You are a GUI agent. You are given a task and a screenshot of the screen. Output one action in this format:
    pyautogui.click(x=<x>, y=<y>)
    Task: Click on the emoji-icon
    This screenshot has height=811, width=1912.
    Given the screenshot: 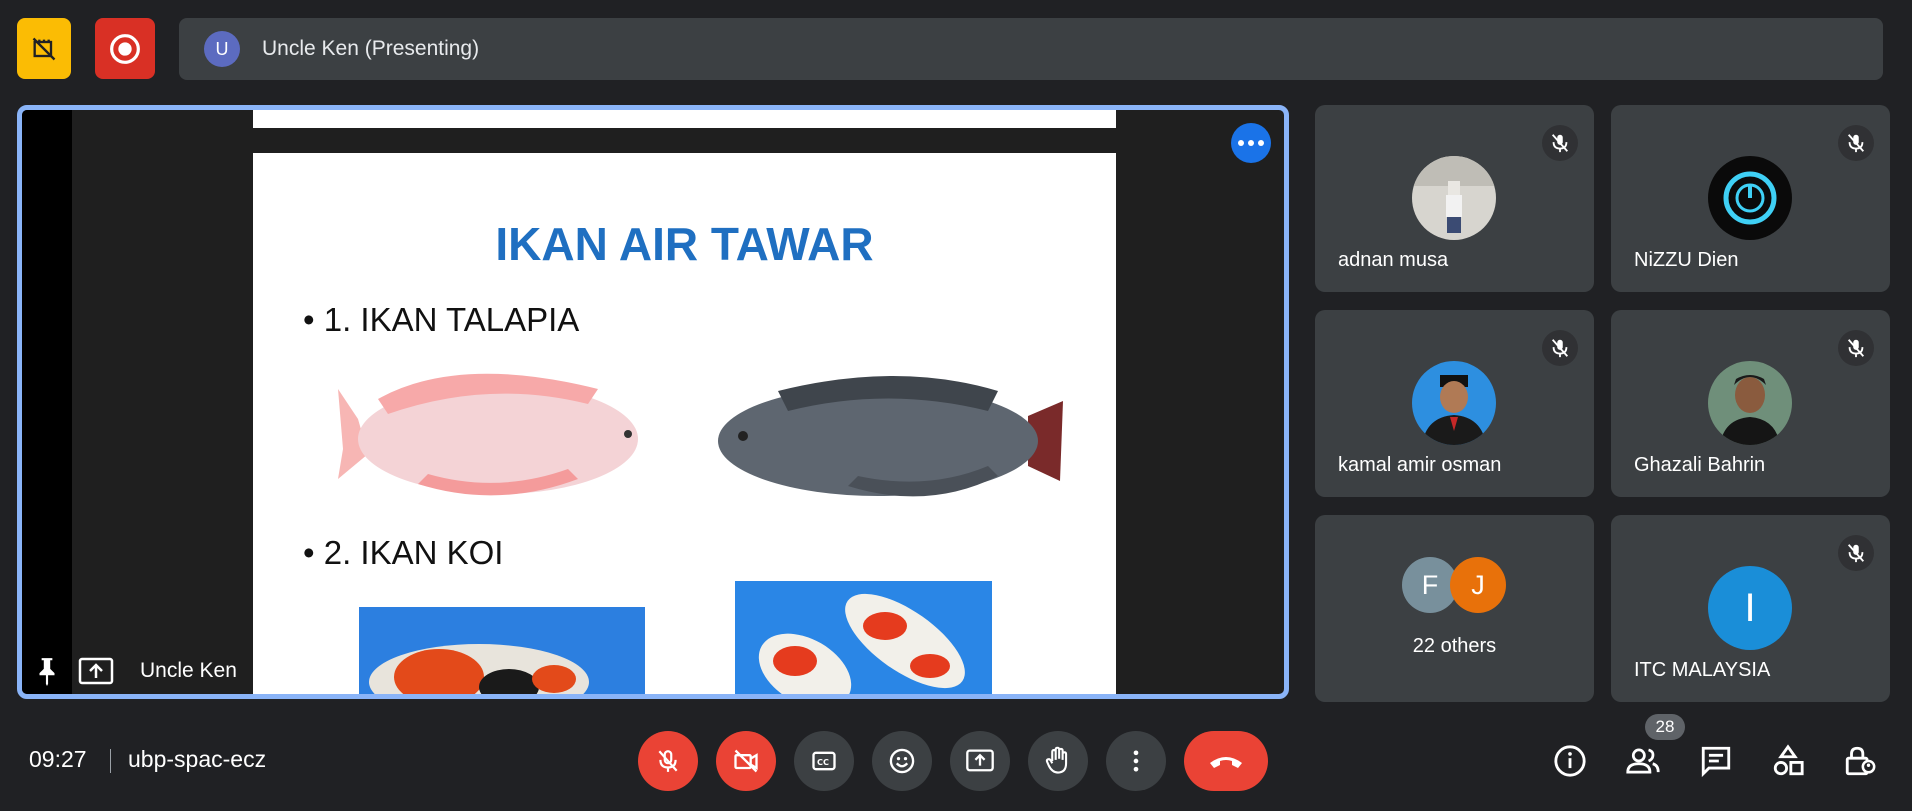 What is the action you would take?
    pyautogui.click(x=902, y=761)
    